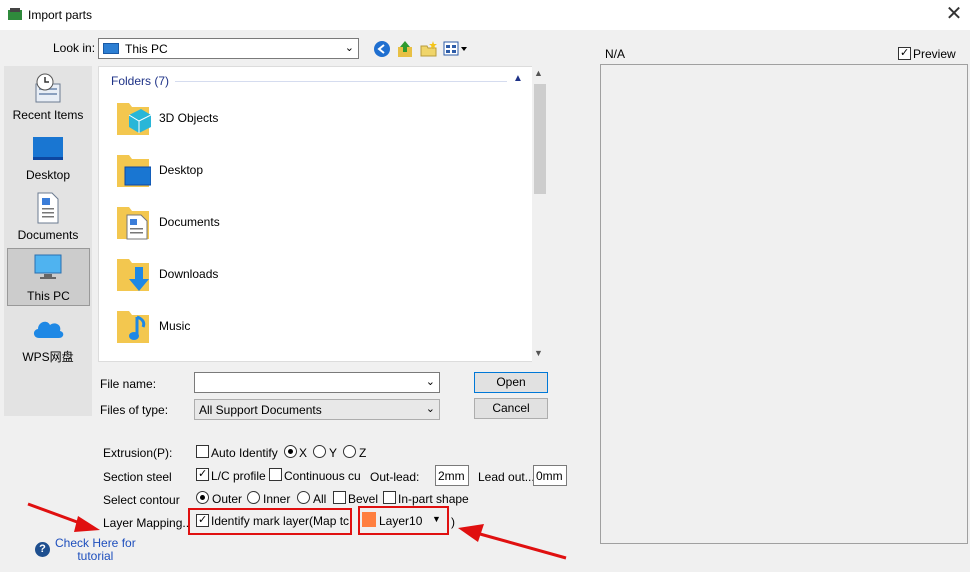  I want to click on close-button: ✕, so click(954, 15).